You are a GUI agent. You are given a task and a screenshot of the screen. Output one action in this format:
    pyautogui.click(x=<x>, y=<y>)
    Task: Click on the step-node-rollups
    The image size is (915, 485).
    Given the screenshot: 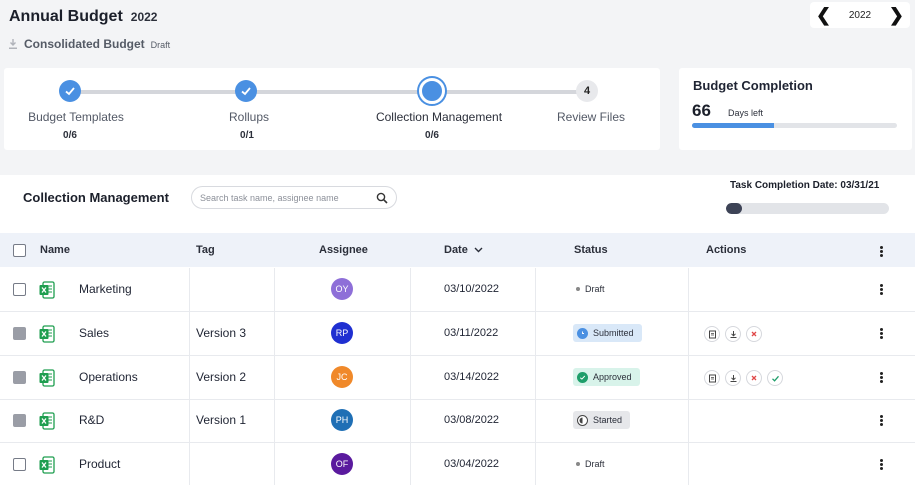 What is the action you would take?
    pyautogui.click(x=246, y=91)
    